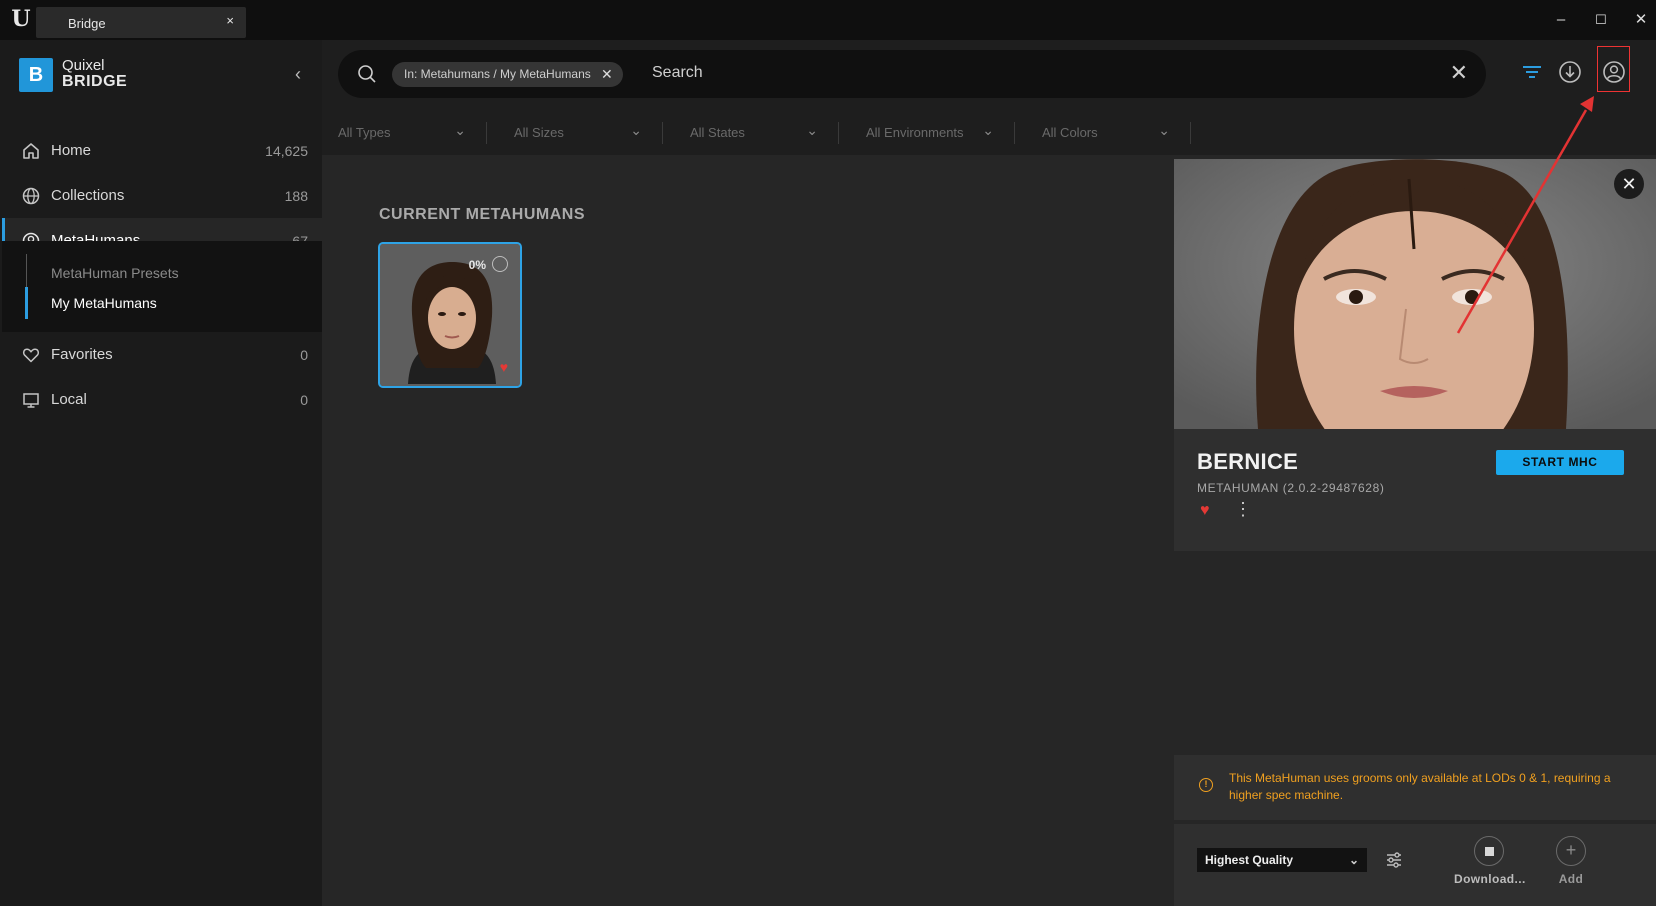 Image resolution: width=1656 pixels, height=906 pixels. Describe the element at coordinates (580, 133) in the screenshot. I see `filter-sizes: All Sizes ⌄` at that location.